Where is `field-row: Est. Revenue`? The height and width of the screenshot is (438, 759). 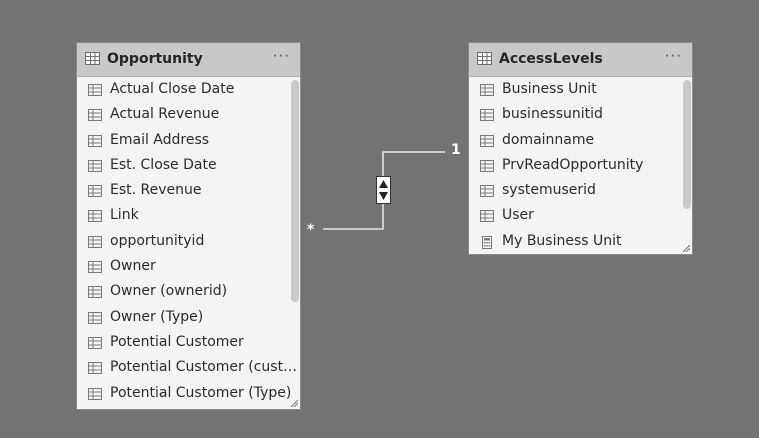
field-row: Est. Revenue is located at coordinates (188, 191).